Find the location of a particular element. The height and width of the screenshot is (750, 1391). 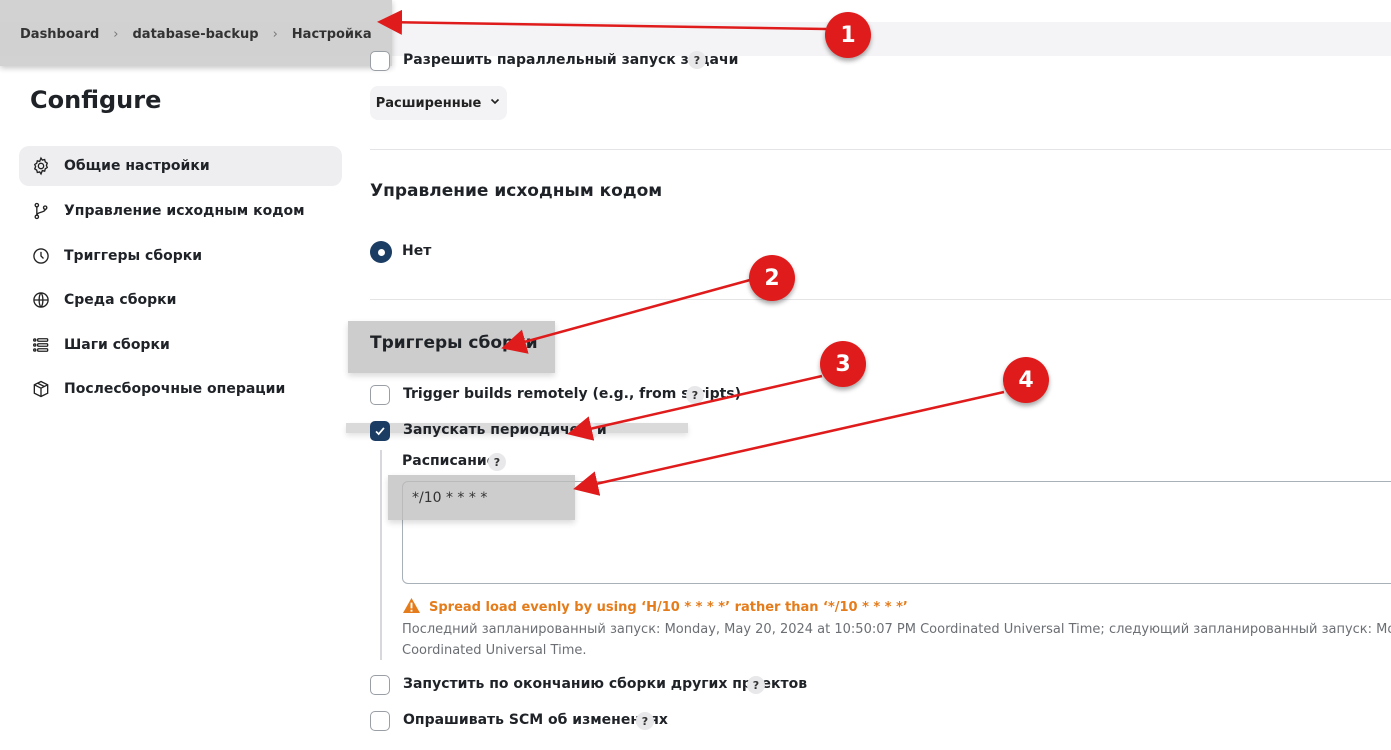

sidebar-item-scm: Управление исходным кодом is located at coordinates (180, 211).